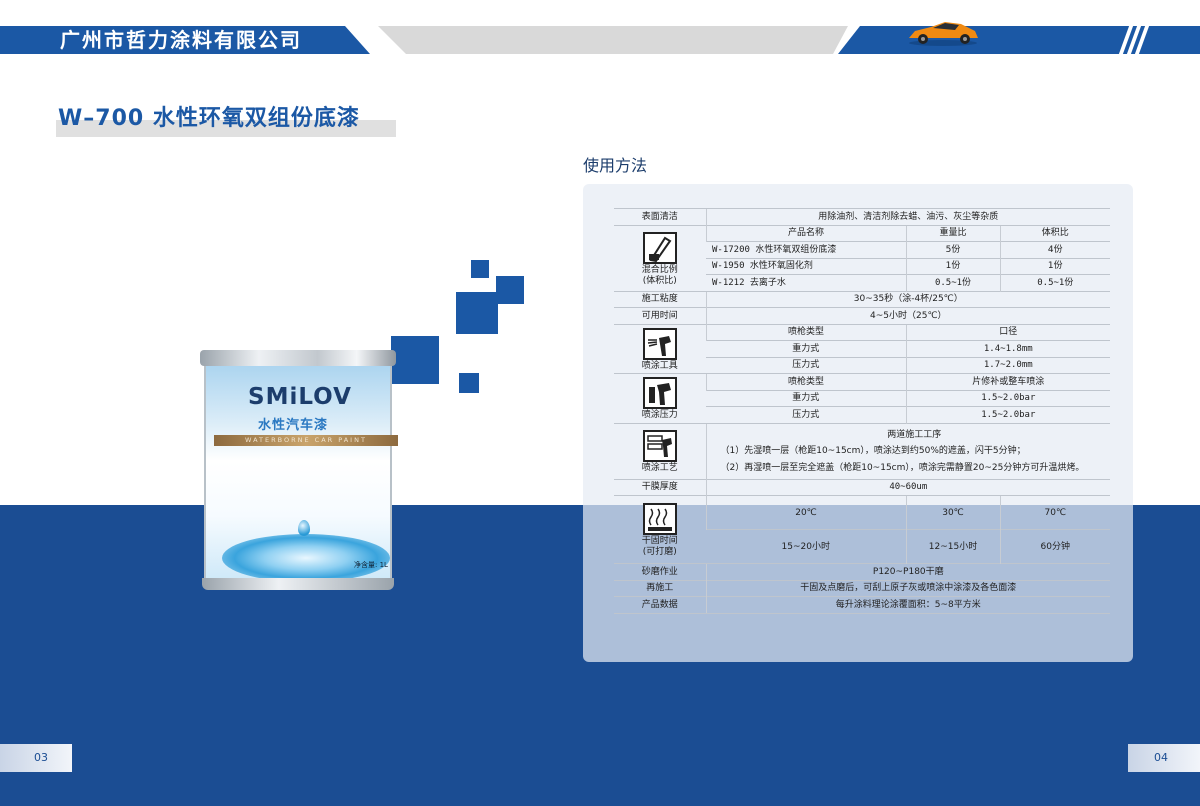  Describe the element at coordinates (36, 758) in the screenshot. I see `page-number-left: 03` at that location.